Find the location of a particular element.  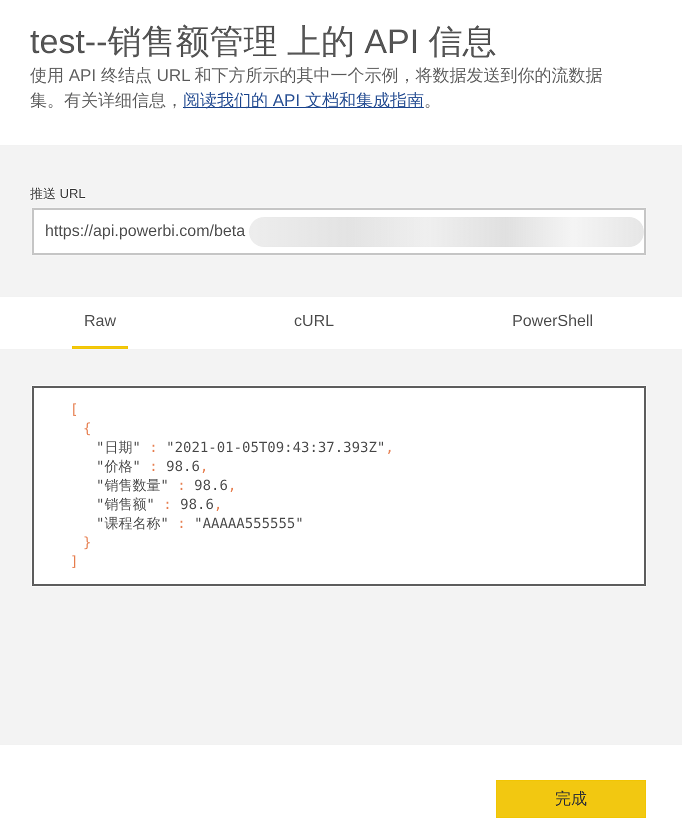

code-line: "日期" : "2021-01-05T09:43:37.393Z", is located at coordinates (245, 448).